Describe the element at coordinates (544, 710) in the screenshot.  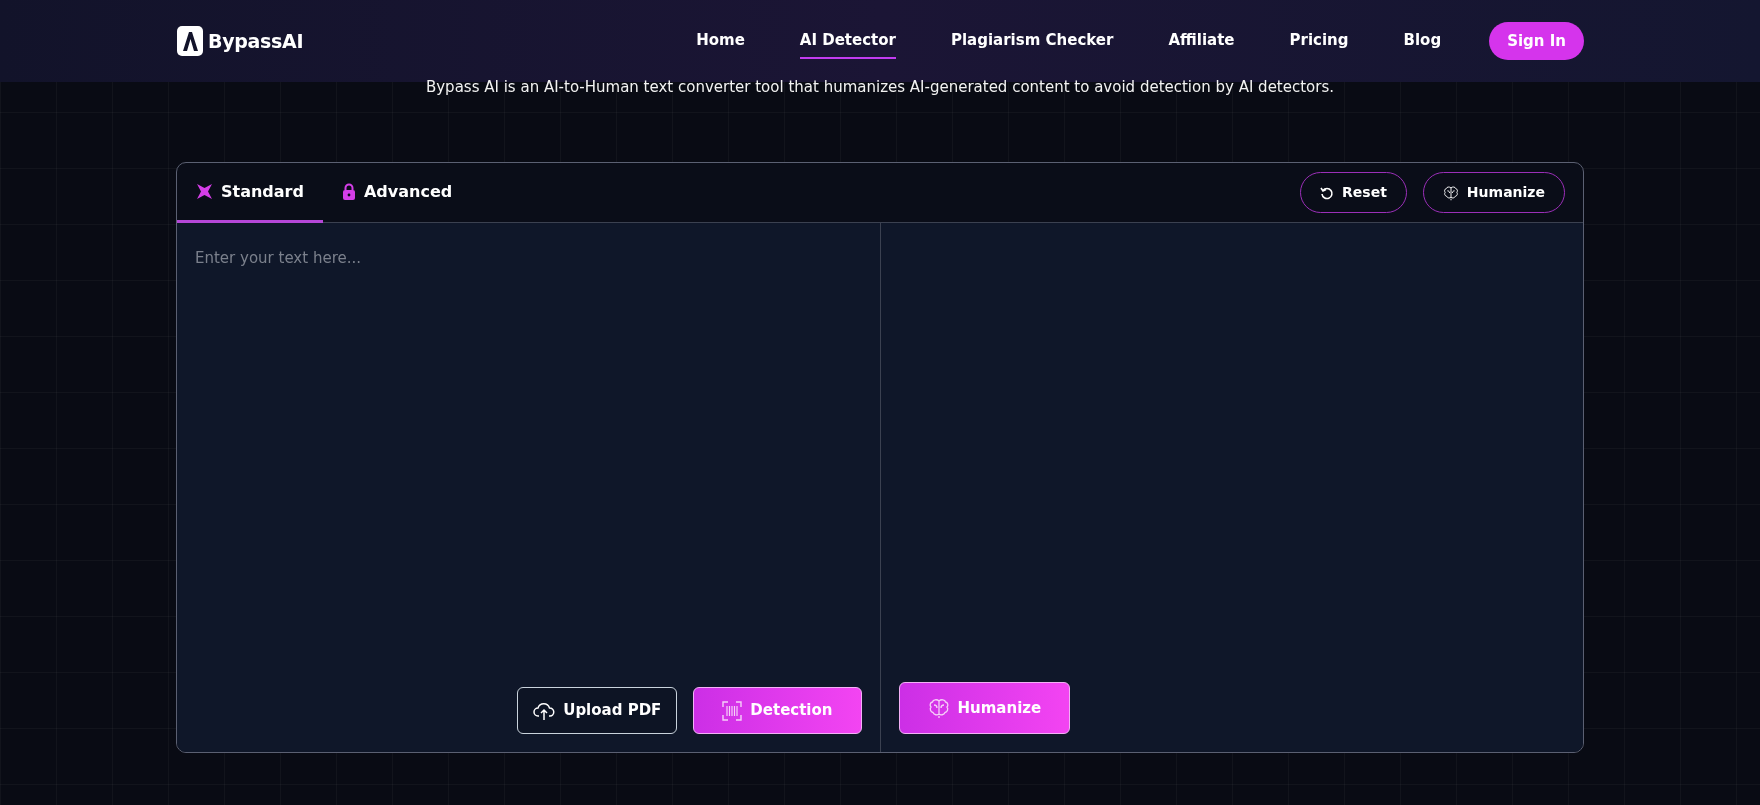
I see `cloud-upload-icon` at that location.